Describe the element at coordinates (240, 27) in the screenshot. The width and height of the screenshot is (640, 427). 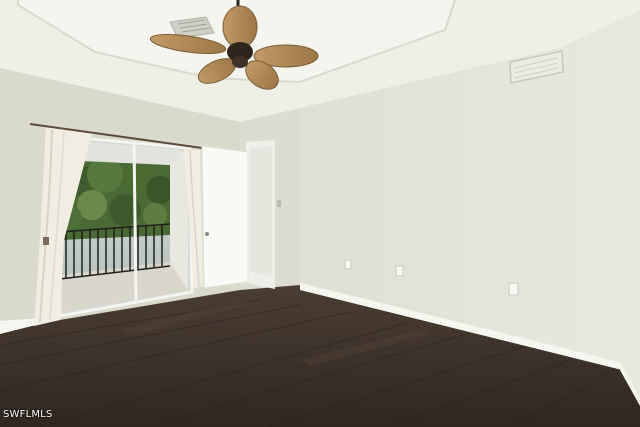
I see `fan-blade-top` at that location.